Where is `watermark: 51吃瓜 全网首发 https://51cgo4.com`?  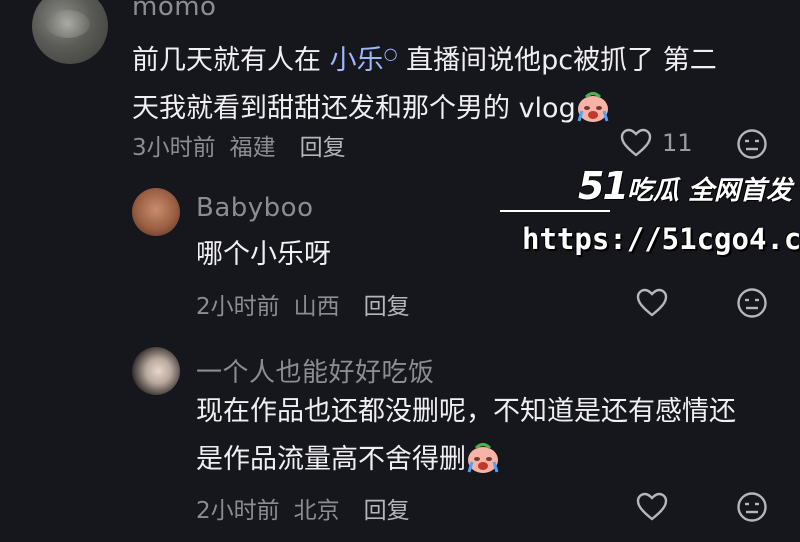
watermark: 51吃瓜 全网首发 https://51cgo4.com is located at coordinates (650, 210).